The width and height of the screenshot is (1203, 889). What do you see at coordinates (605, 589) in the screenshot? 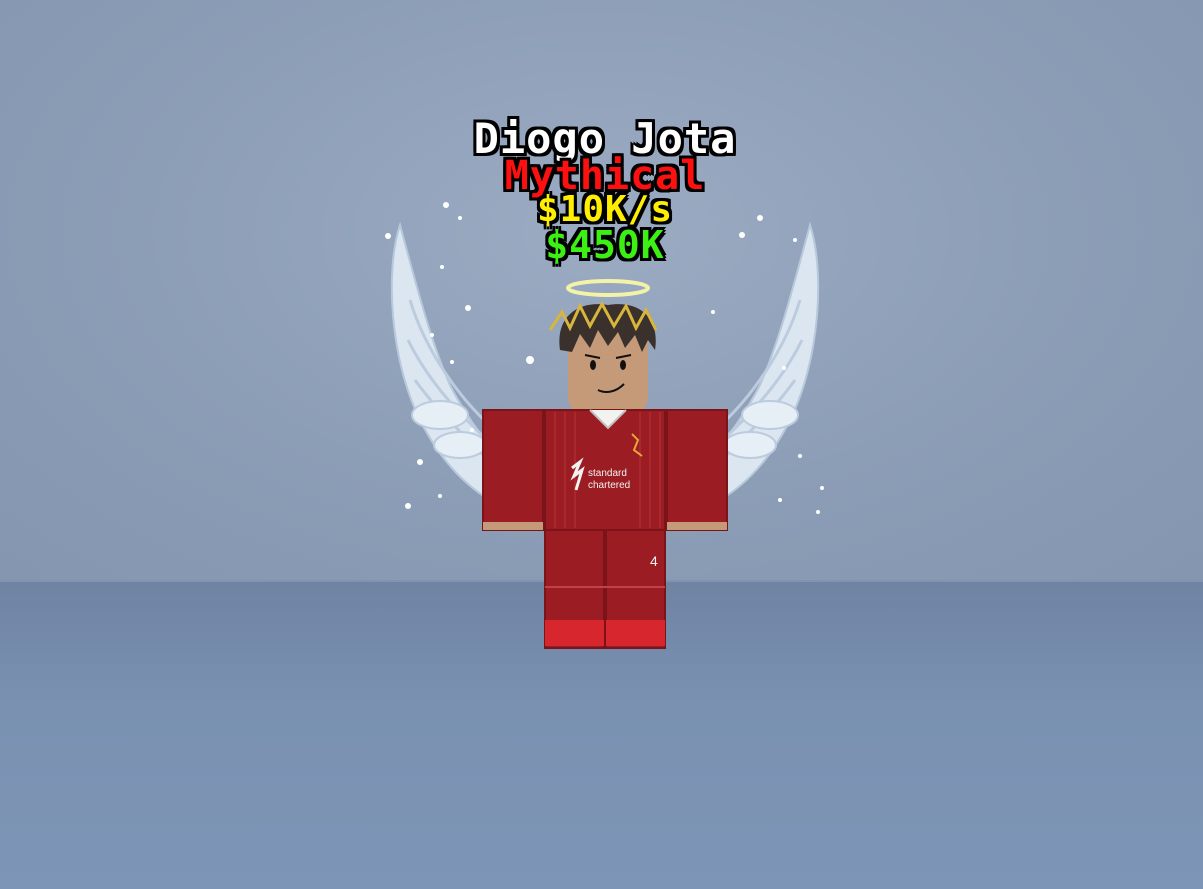
I see `avatar-legs: 4` at bounding box center [605, 589].